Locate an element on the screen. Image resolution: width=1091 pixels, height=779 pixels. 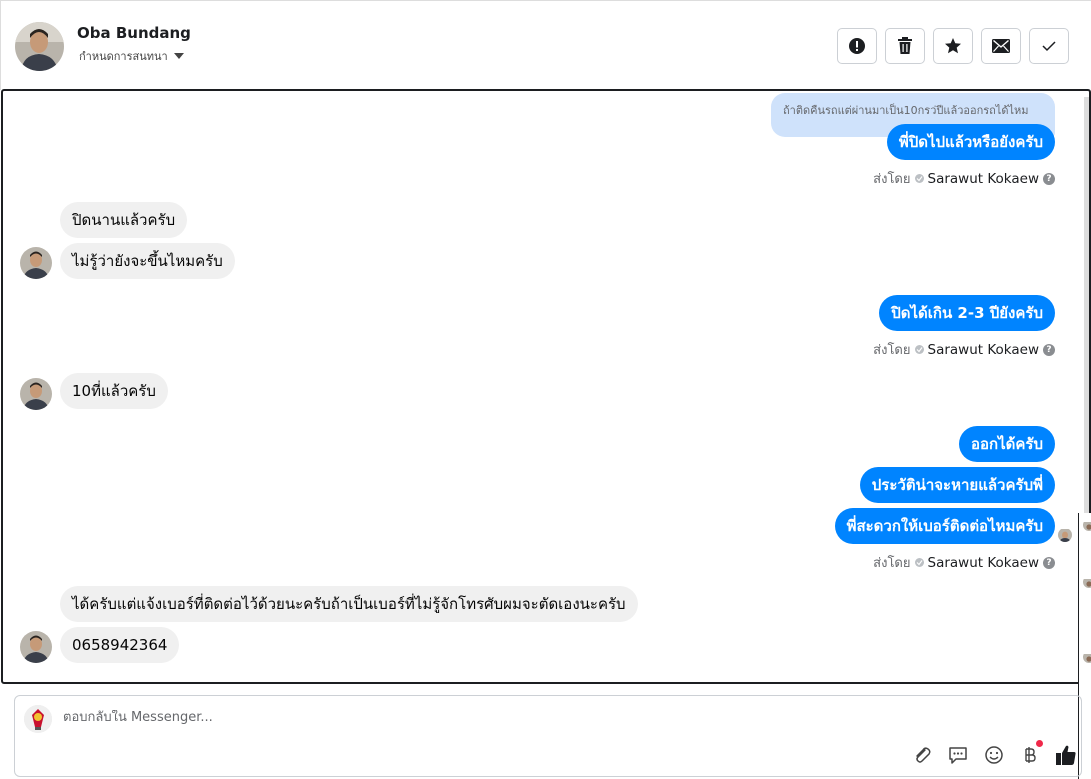
outgoing-message: พี่สะดวกให้เบอร์ติดต่อไหมครับ is located at coordinates (944, 526).